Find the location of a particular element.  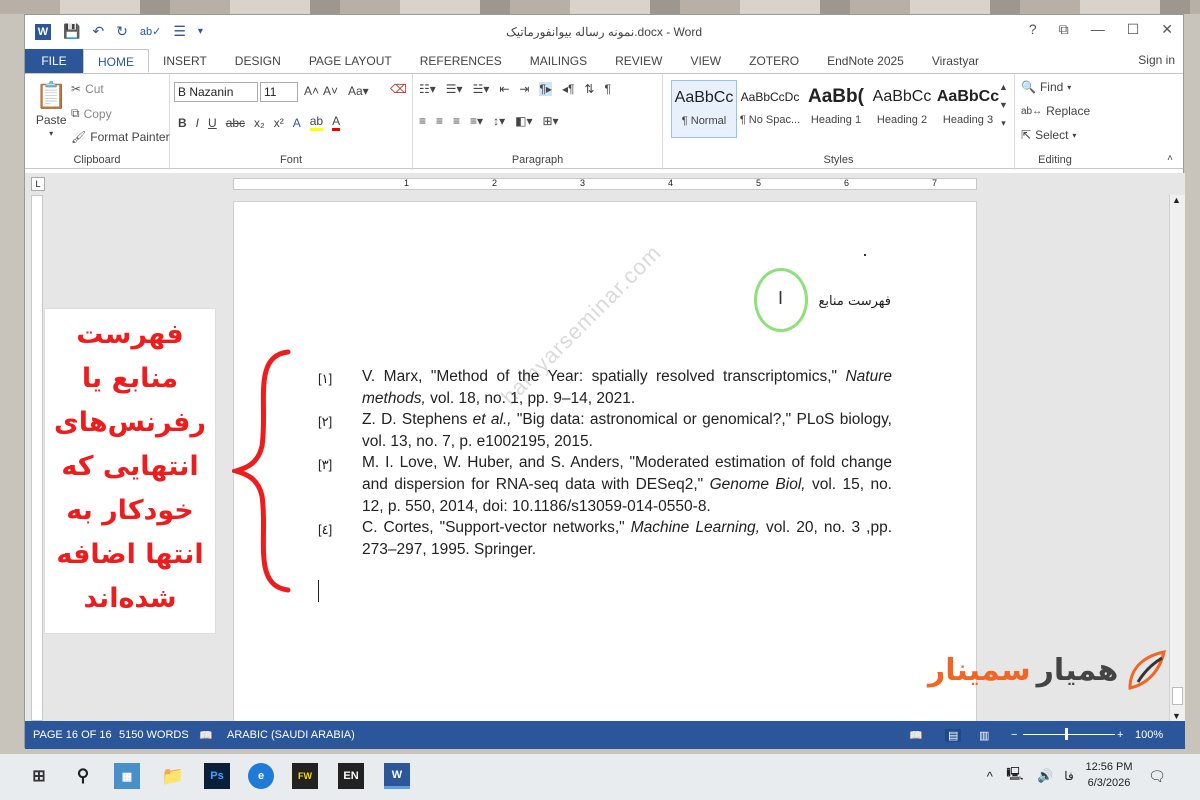

network-icon: 🖳 is located at coordinates (1014, 776).